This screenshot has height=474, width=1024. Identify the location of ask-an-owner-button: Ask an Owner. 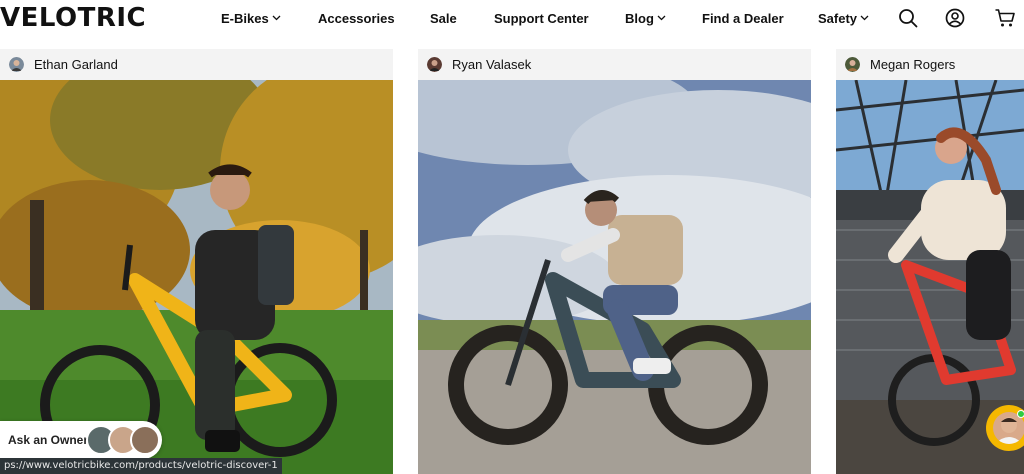
(81, 440).